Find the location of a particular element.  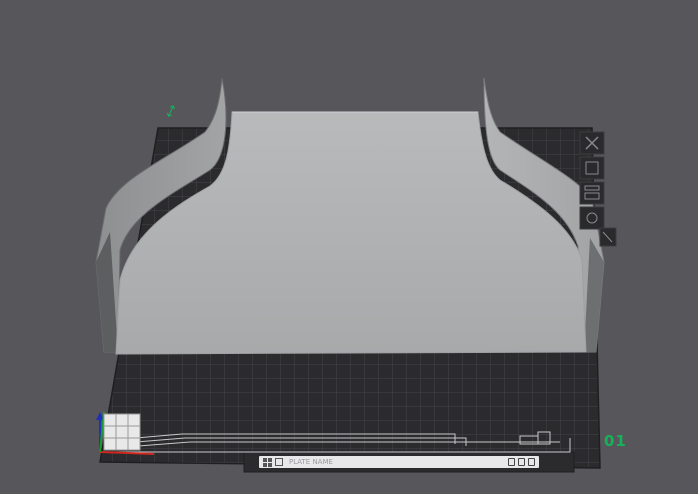

plate-name-bar: PLATE NAME is located at coordinates (399, 462).